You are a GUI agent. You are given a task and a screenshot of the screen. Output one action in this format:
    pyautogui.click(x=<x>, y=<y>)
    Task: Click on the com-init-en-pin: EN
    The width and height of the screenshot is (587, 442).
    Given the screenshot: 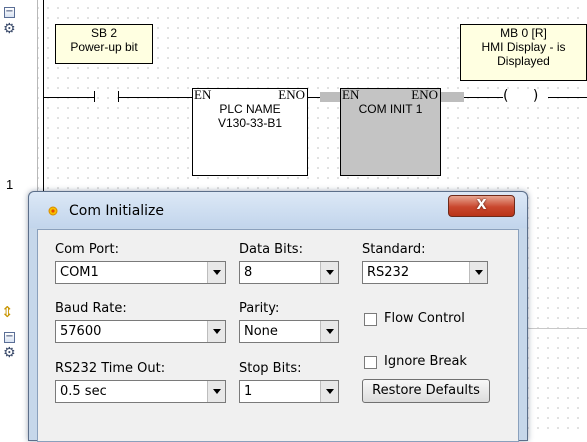 What is the action you would take?
    pyautogui.click(x=351, y=94)
    